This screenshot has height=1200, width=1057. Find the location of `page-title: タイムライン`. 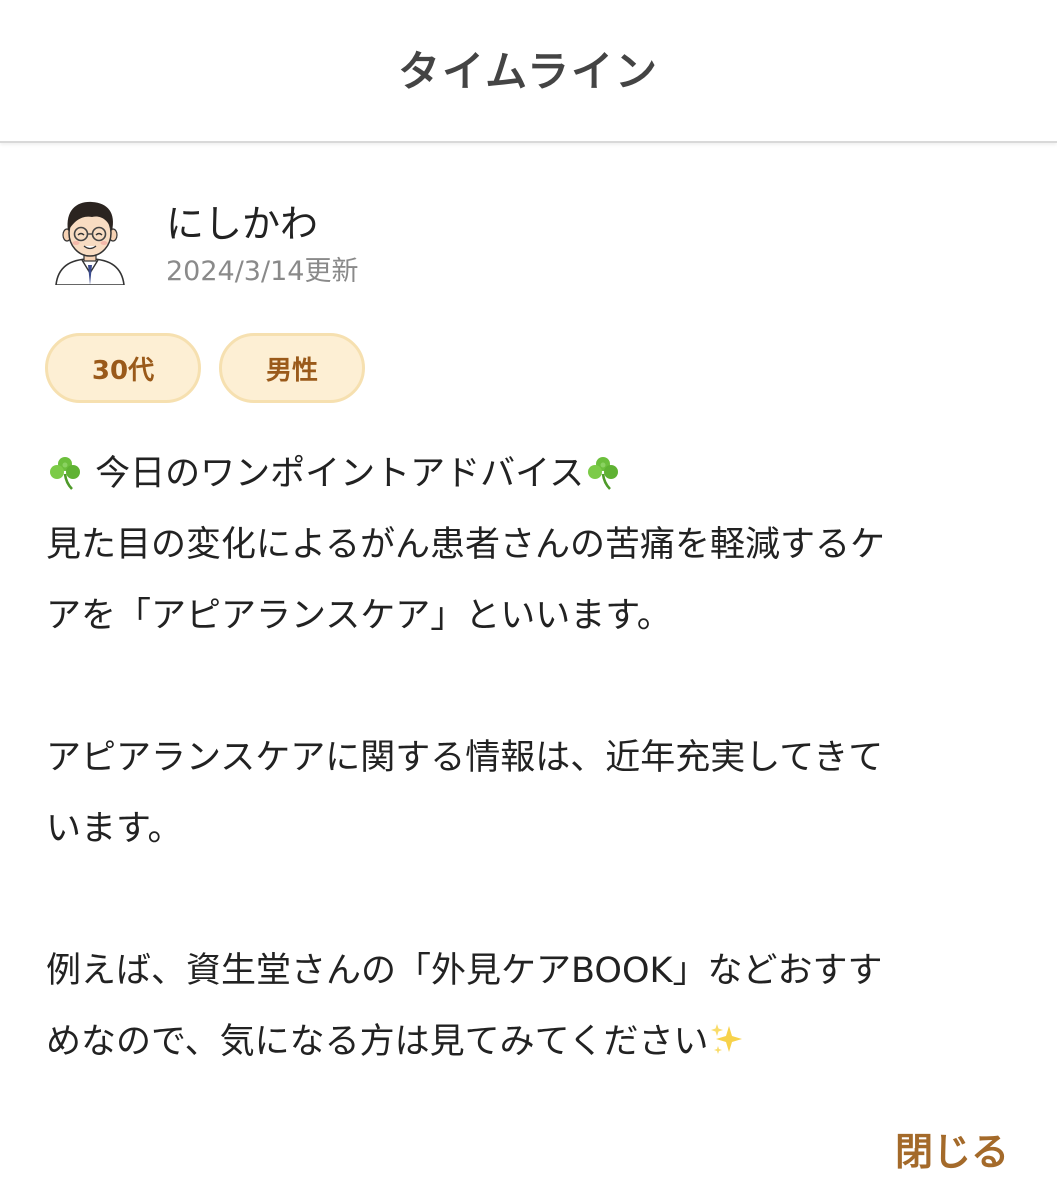

page-title: タイムライン is located at coordinates (528, 71).